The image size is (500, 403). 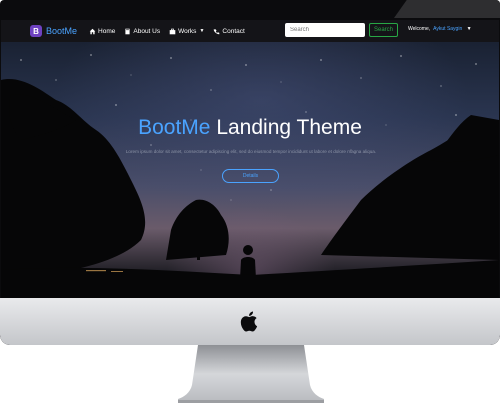 I want to click on nav-item-label: Home, so click(x=107, y=31).